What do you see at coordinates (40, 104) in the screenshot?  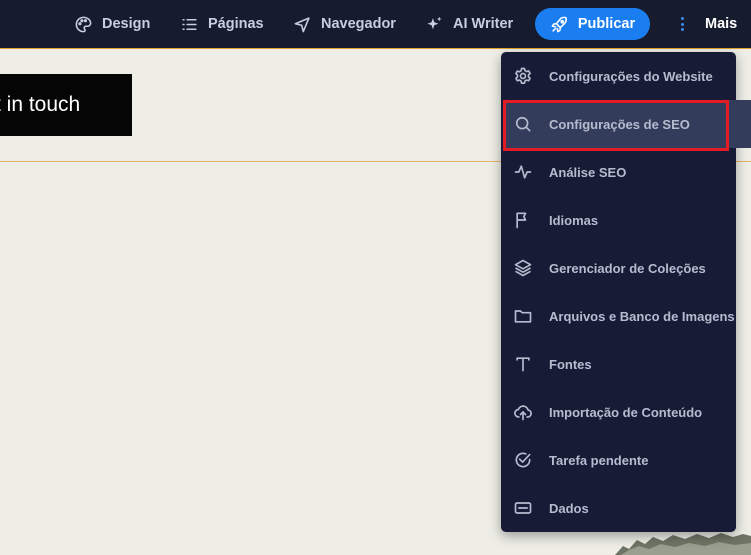 I see `get-in-touch-label: t in touch` at bounding box center [40, 104].